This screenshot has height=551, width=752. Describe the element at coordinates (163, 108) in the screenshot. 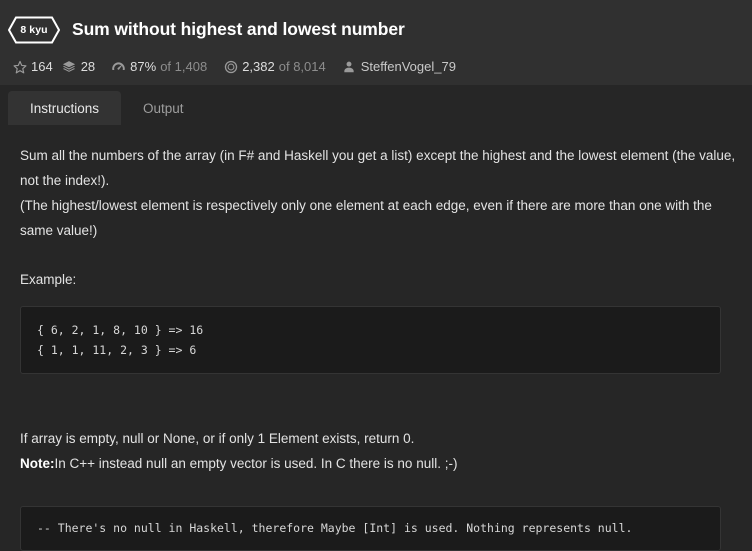

I see `tab-output: Output` at that location.